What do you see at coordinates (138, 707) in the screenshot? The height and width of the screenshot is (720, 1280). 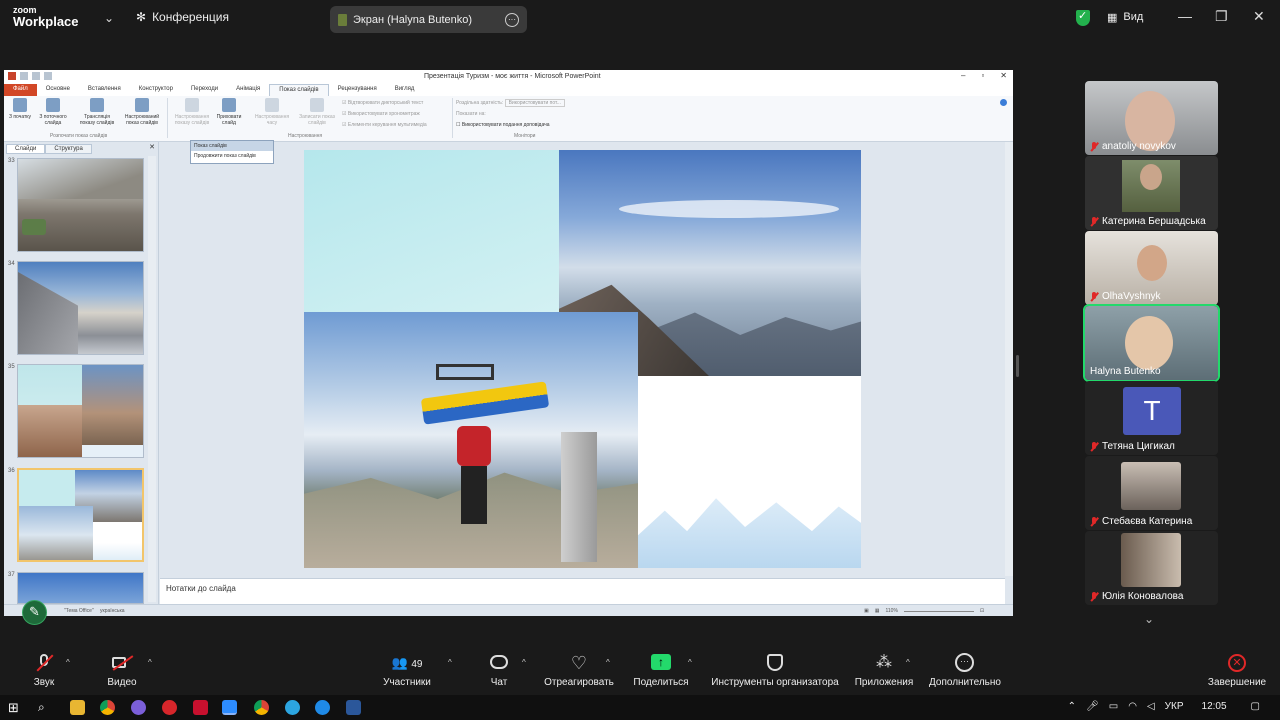 I see `viber-icon` at bounding box center [138, 707].